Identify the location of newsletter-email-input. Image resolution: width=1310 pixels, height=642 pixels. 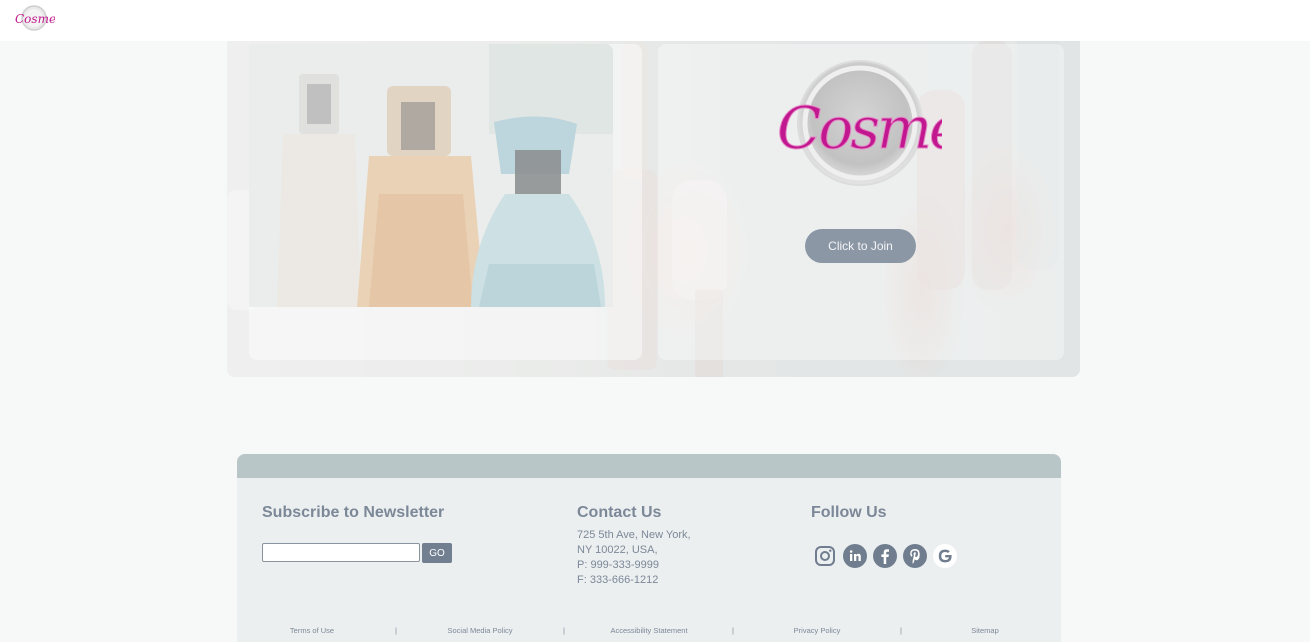
(341, 552).